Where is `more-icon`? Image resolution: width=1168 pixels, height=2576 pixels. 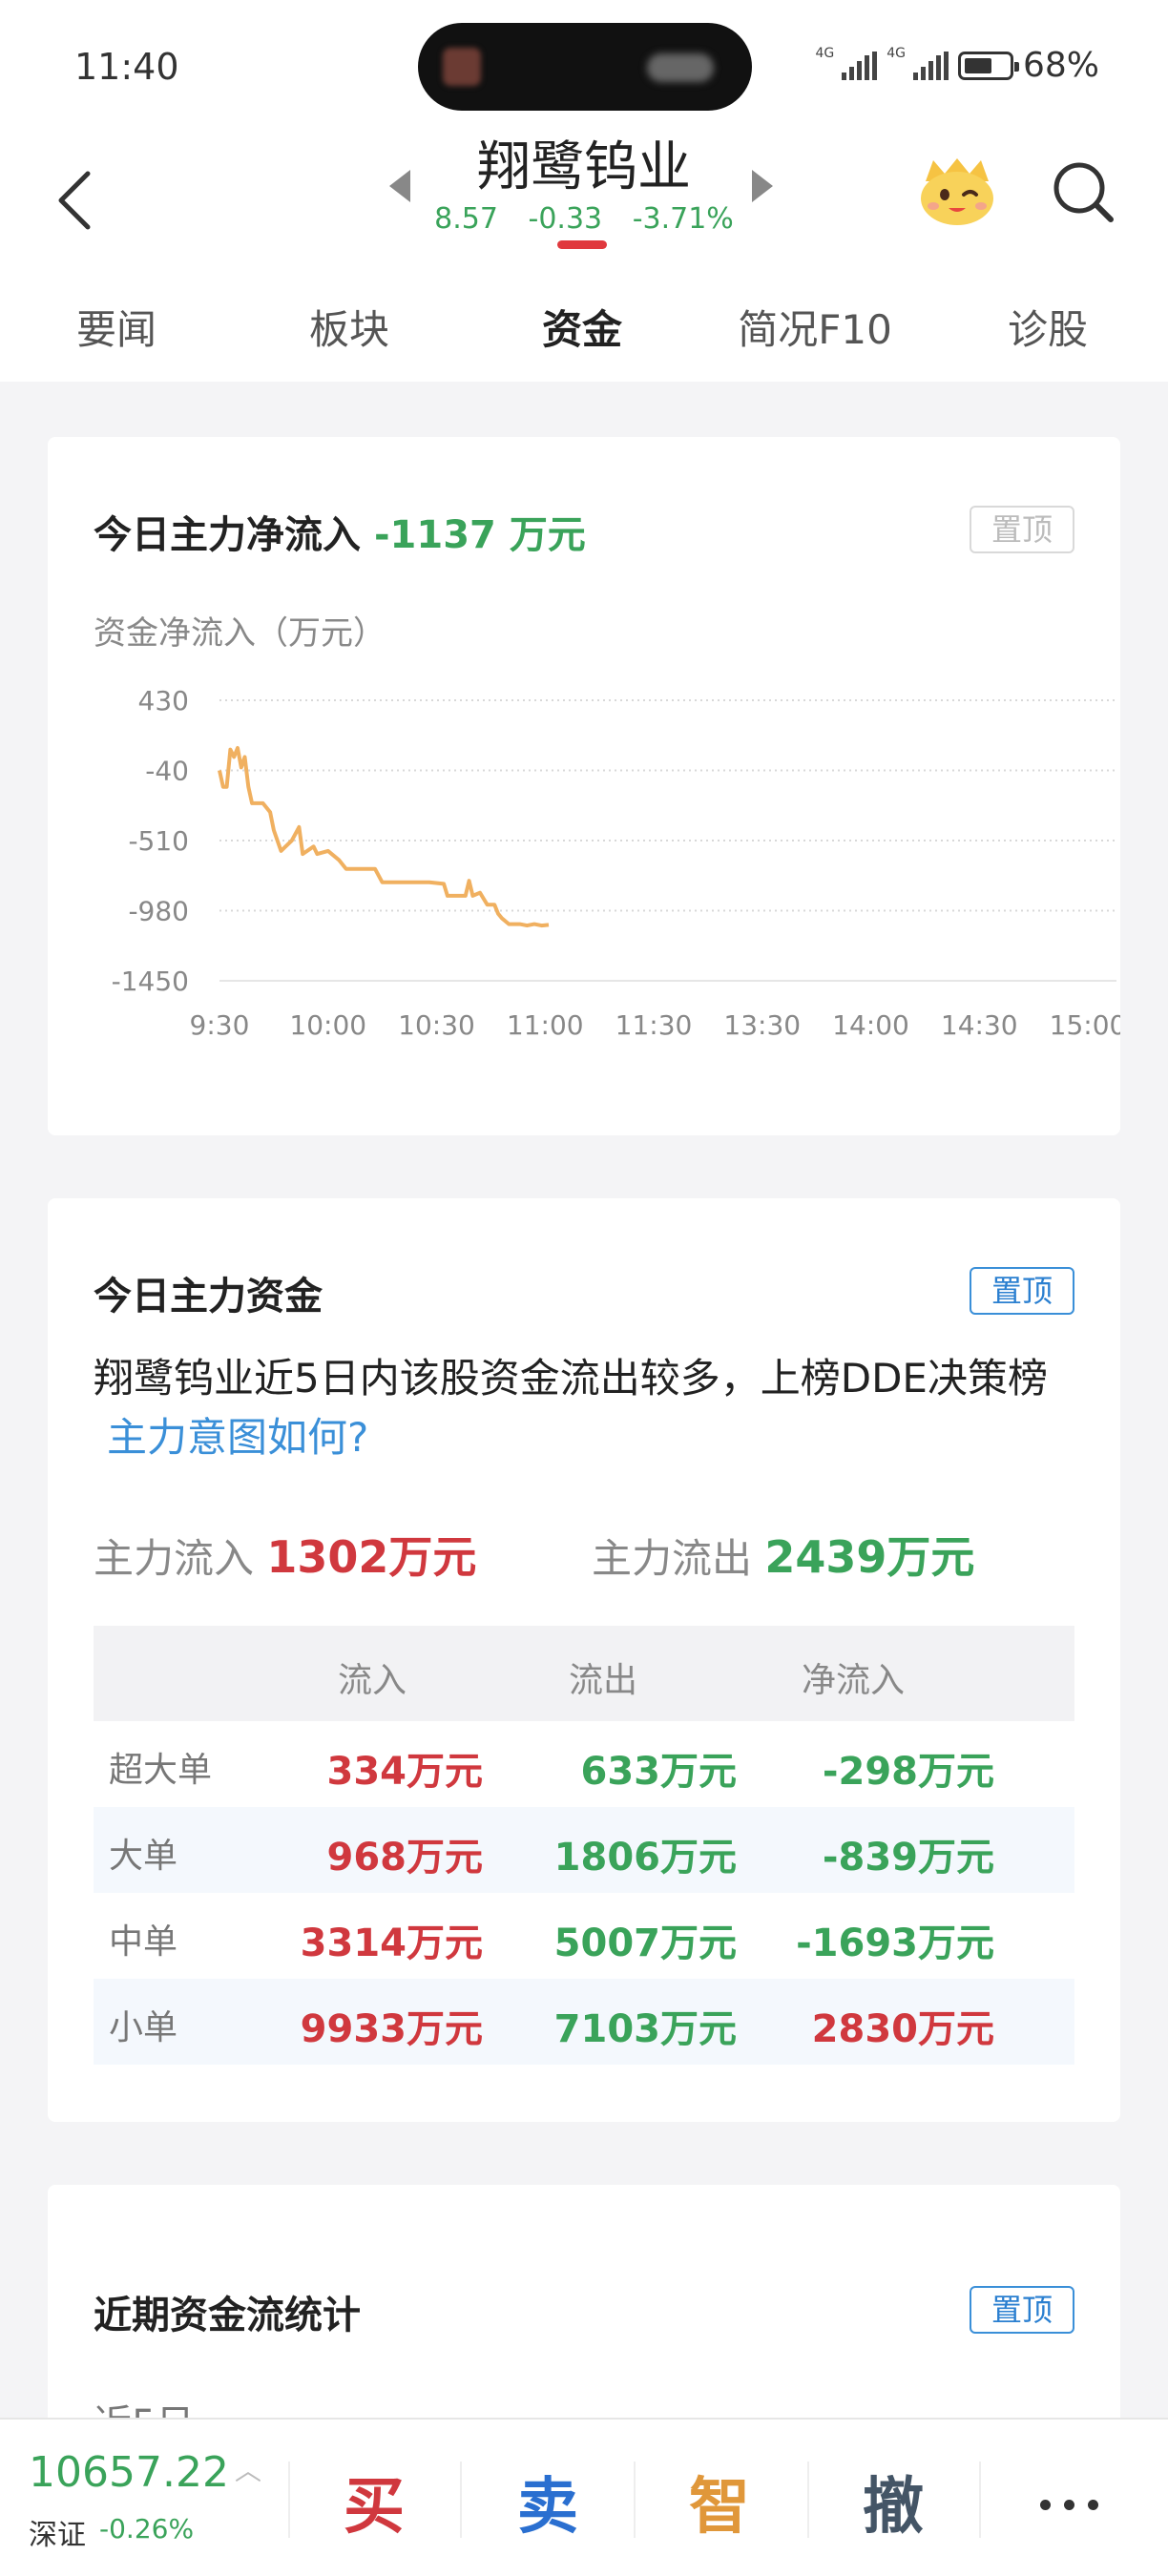 more-icon is located at coordinates (1069, 2505).